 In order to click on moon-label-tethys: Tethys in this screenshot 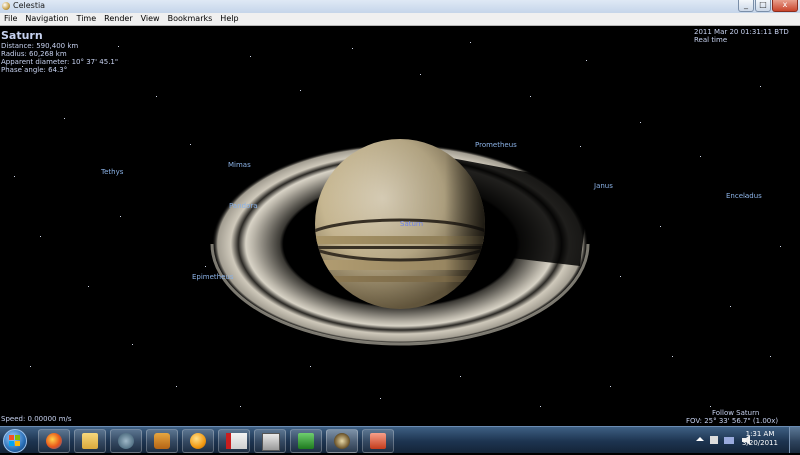, I will do `click(112, 172)`.